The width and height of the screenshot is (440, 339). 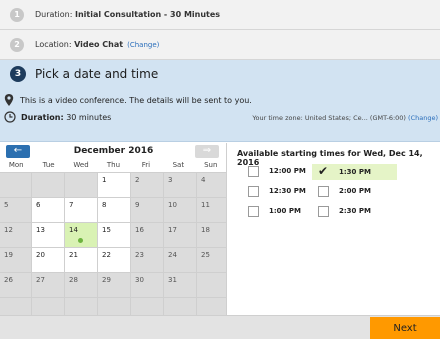 What do you see at coordinates (114, 260) in the screenshot?
I see `calendar-day: 22` at bounding box center [114, 260].